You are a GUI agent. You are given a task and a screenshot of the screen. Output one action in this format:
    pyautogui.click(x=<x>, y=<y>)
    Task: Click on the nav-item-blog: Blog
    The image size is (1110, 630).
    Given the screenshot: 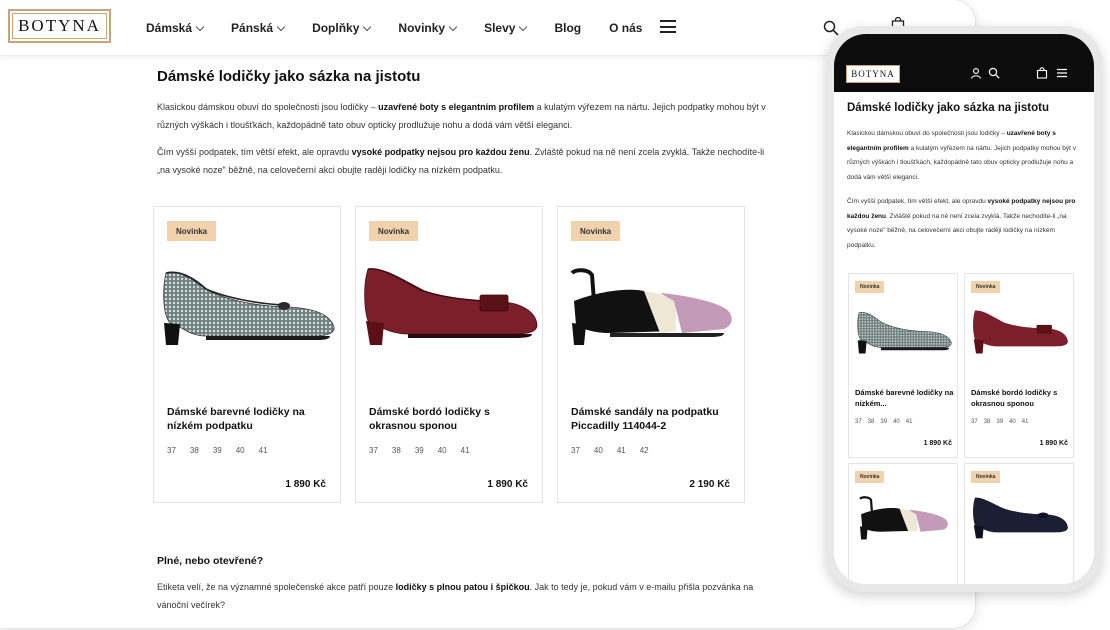 What is the action you would take?
    pyautogui.click(x=567, y=28)
    